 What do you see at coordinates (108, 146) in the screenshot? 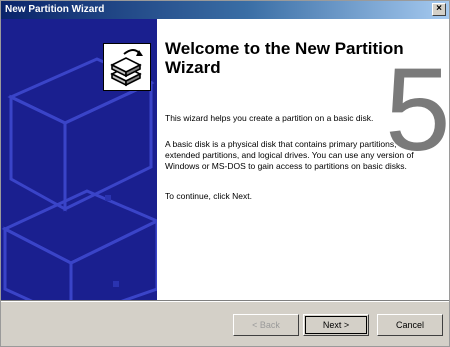
I see `disk-right-face` at bounding box center [108, 146].